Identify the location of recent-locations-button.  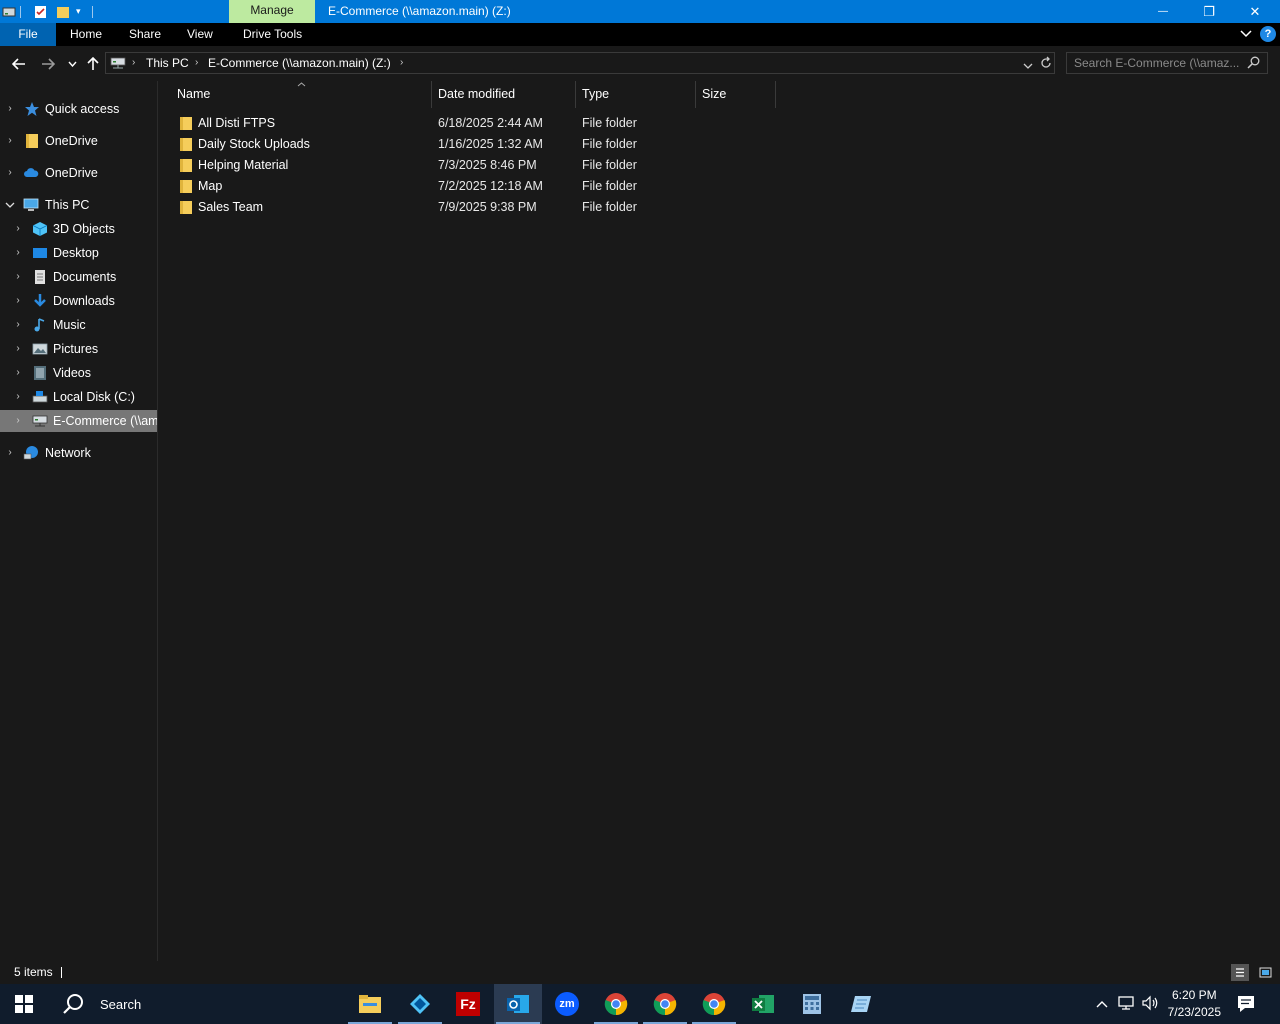
(72, 64).